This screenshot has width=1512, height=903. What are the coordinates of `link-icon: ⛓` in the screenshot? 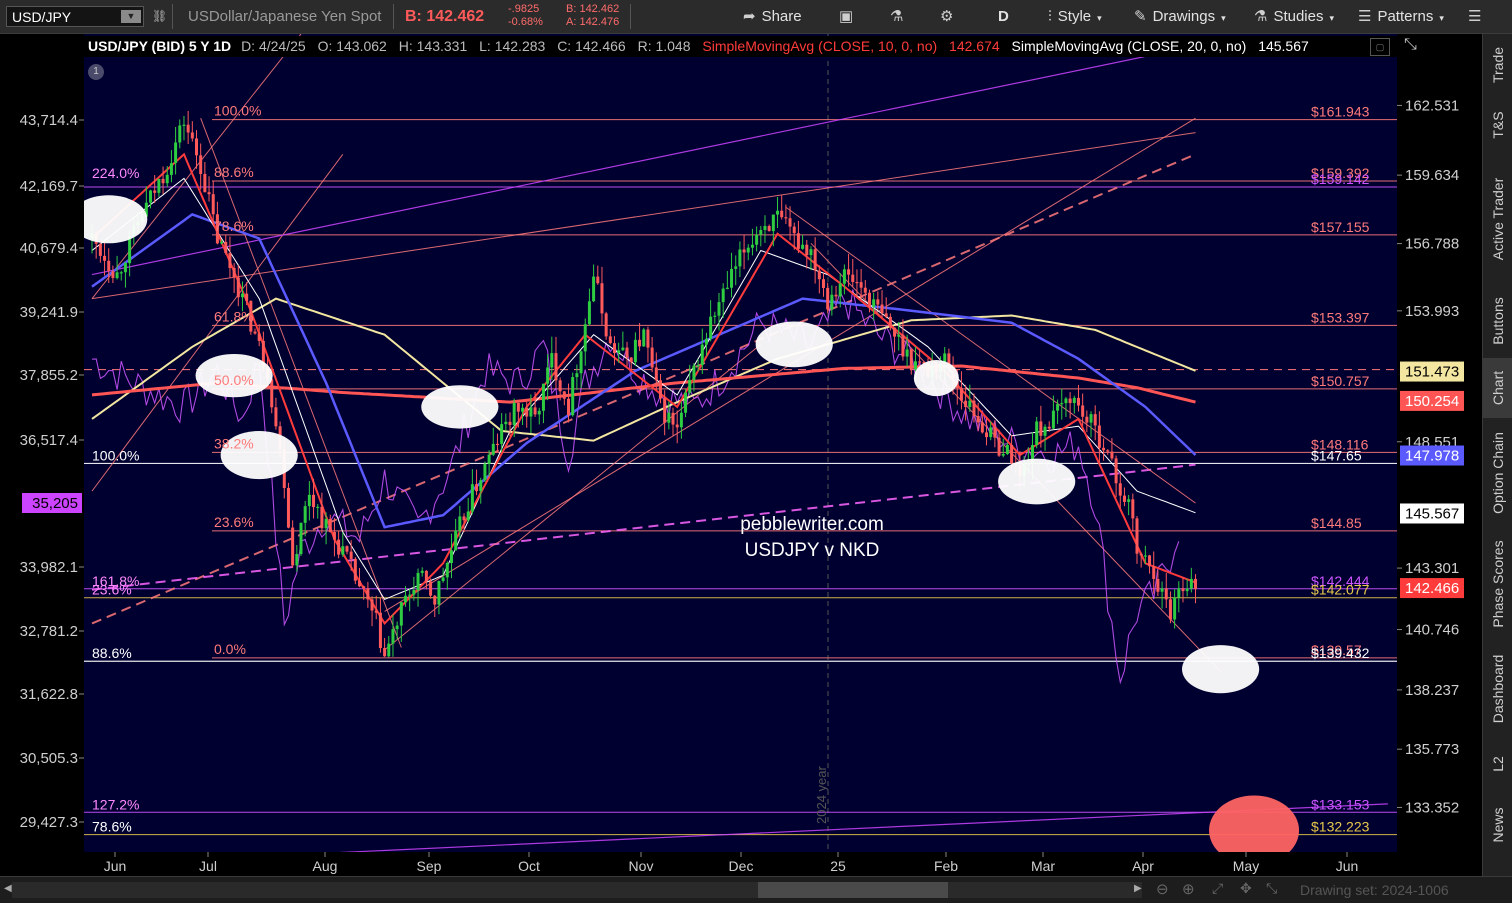 It's located at (159, 16).